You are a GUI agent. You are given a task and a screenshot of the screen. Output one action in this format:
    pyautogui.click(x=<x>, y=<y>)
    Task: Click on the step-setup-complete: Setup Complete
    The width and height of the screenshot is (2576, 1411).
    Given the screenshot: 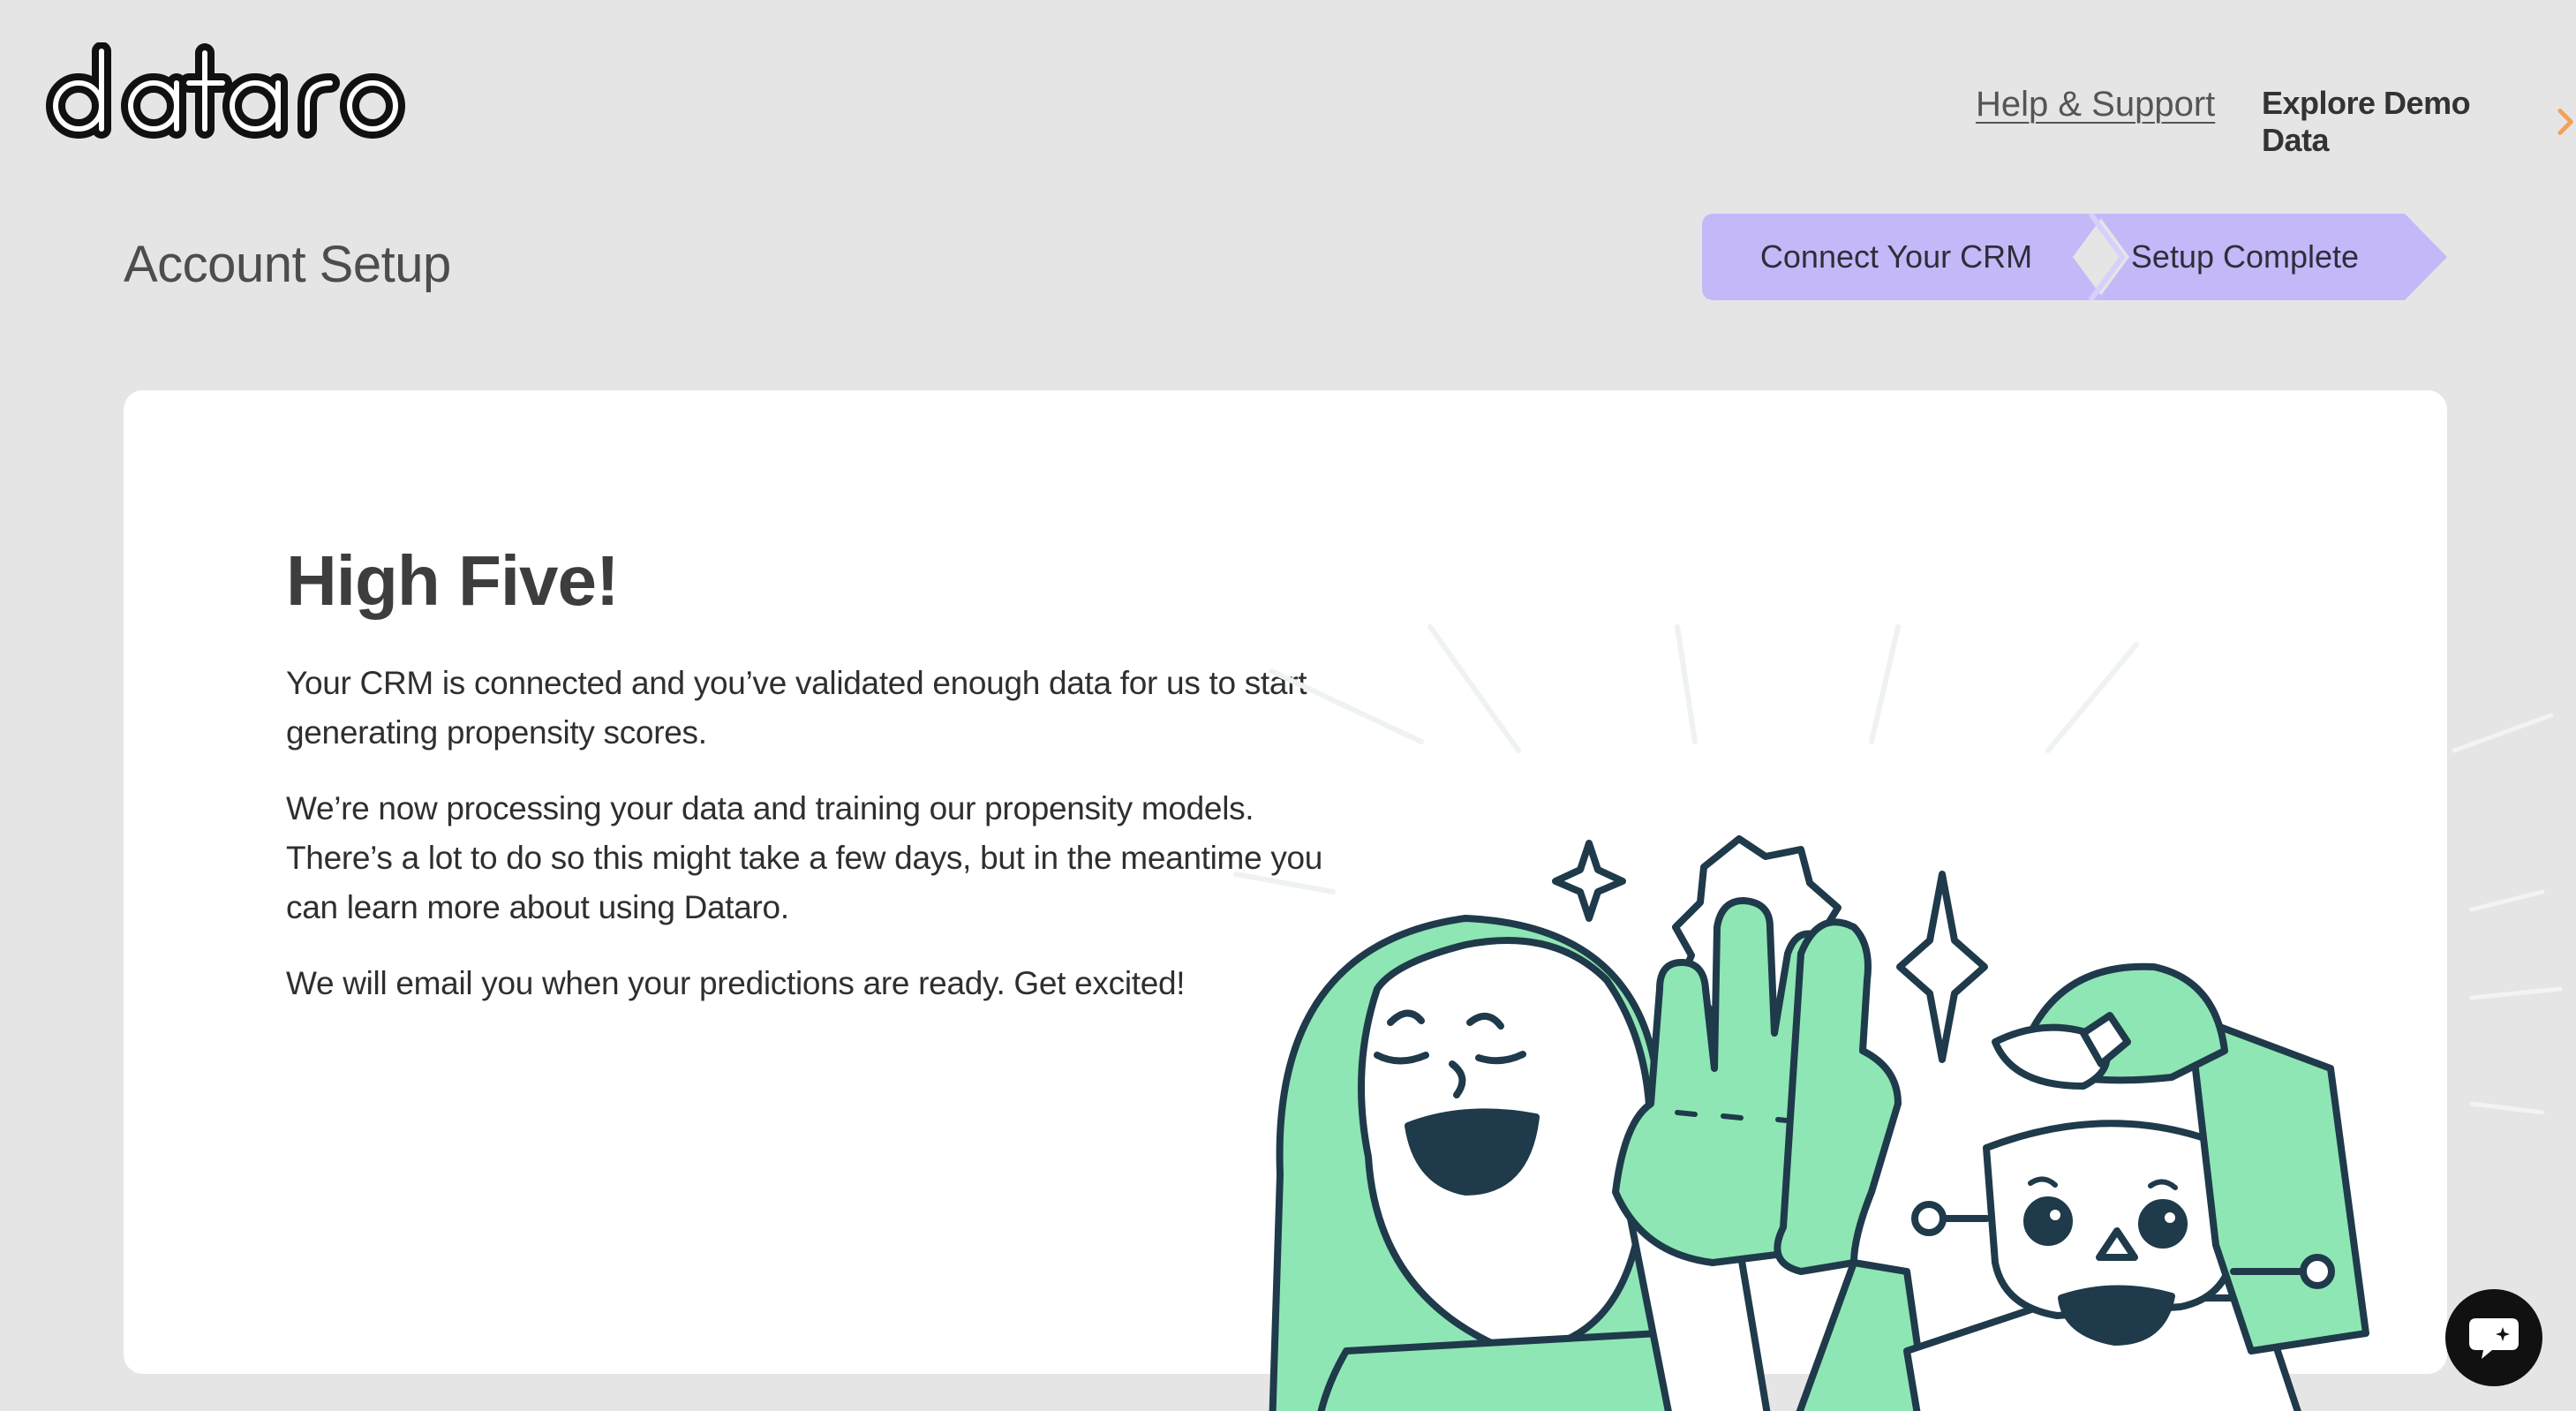 What is the action you would take?
    pyautogui.click(x=2245, y=257)
    